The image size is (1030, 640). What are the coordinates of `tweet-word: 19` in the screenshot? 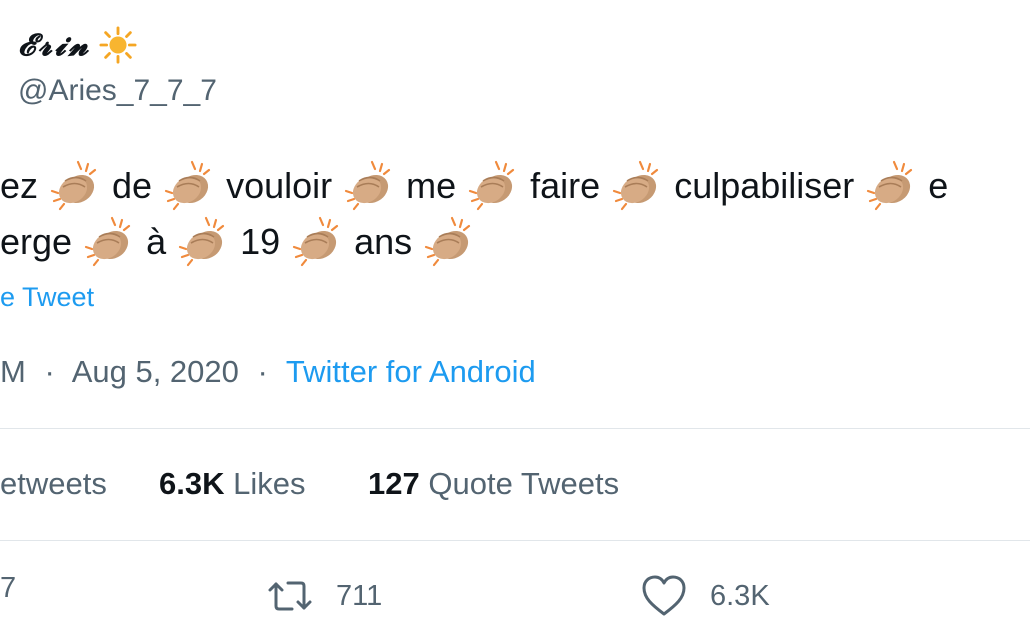 It's located at (260, 241).